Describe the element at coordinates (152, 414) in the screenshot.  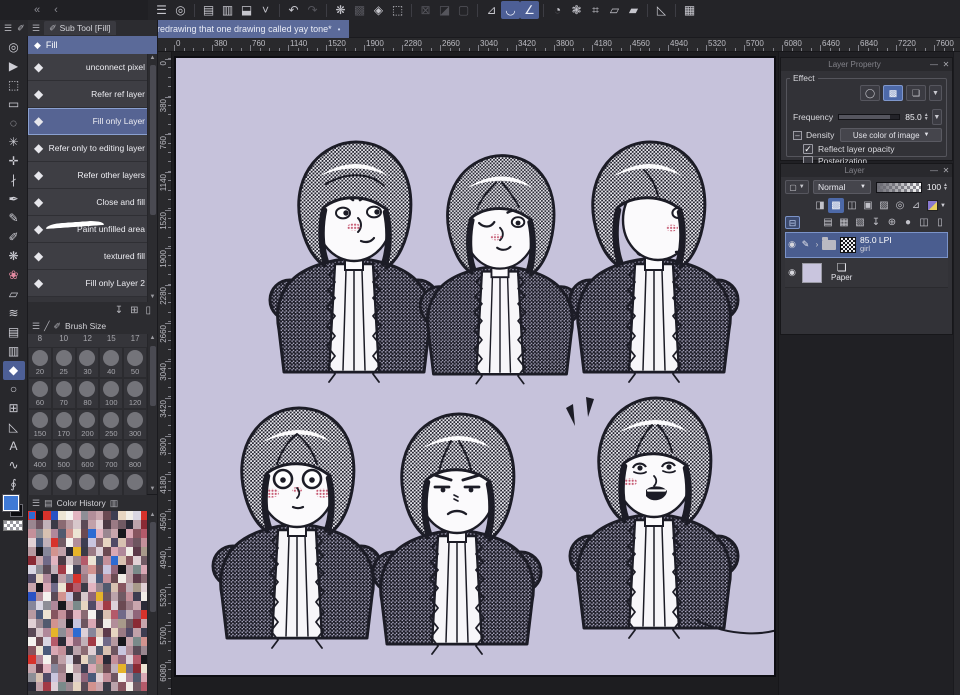
I see `brush-size-scrollbar: ▲ ▼` at that location.